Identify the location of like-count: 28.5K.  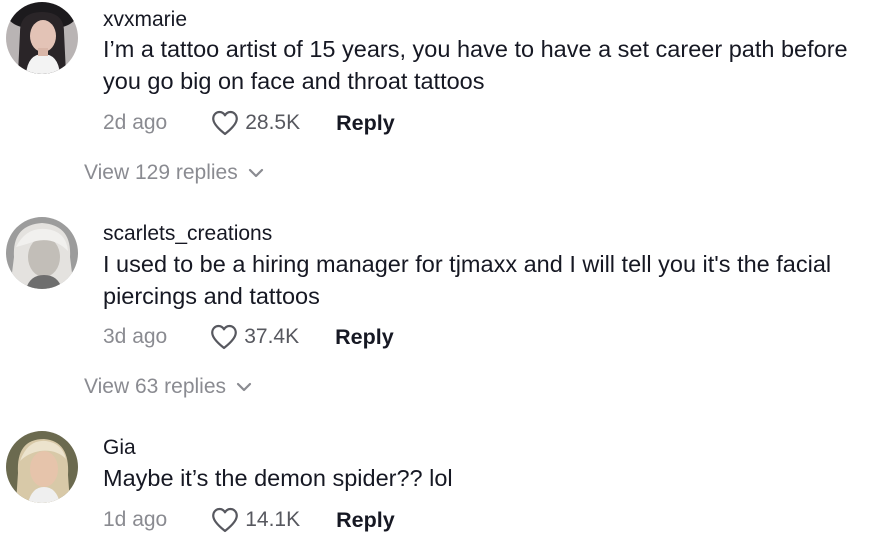
(273, 122).